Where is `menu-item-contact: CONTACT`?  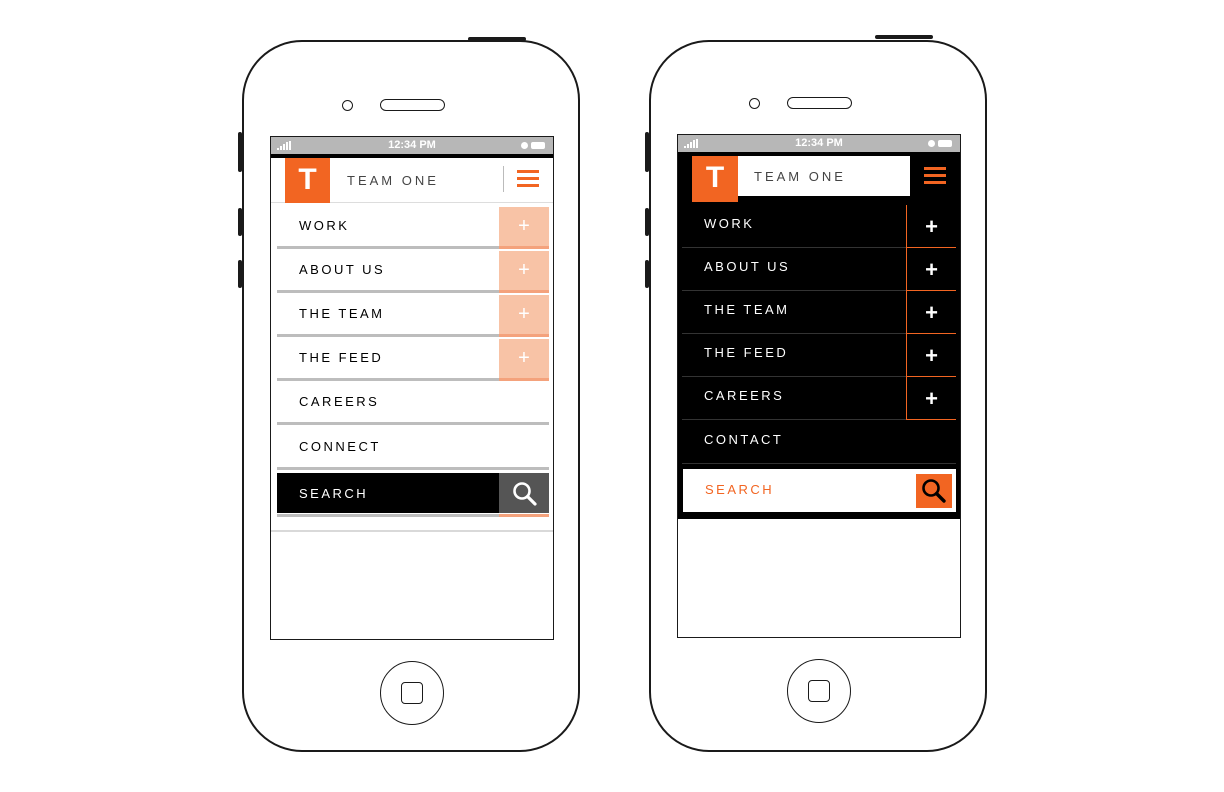
menu-item-contact: CONTACT is located at coordinates (819, 442).